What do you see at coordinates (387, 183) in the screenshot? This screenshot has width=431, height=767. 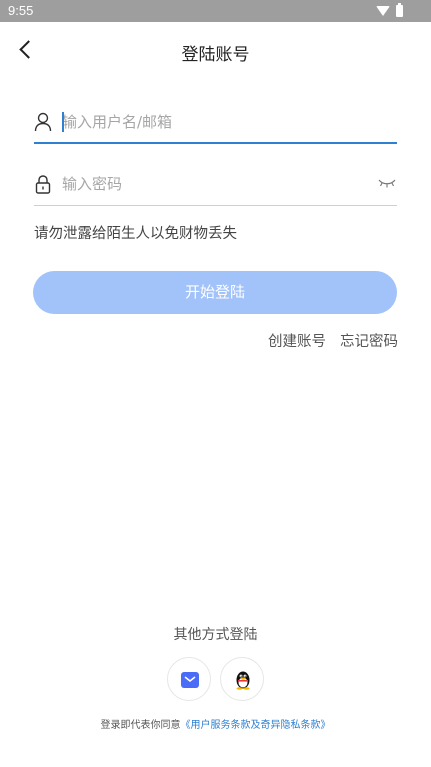 I see `eye-closed-icon` at bounding box center [387, 183].